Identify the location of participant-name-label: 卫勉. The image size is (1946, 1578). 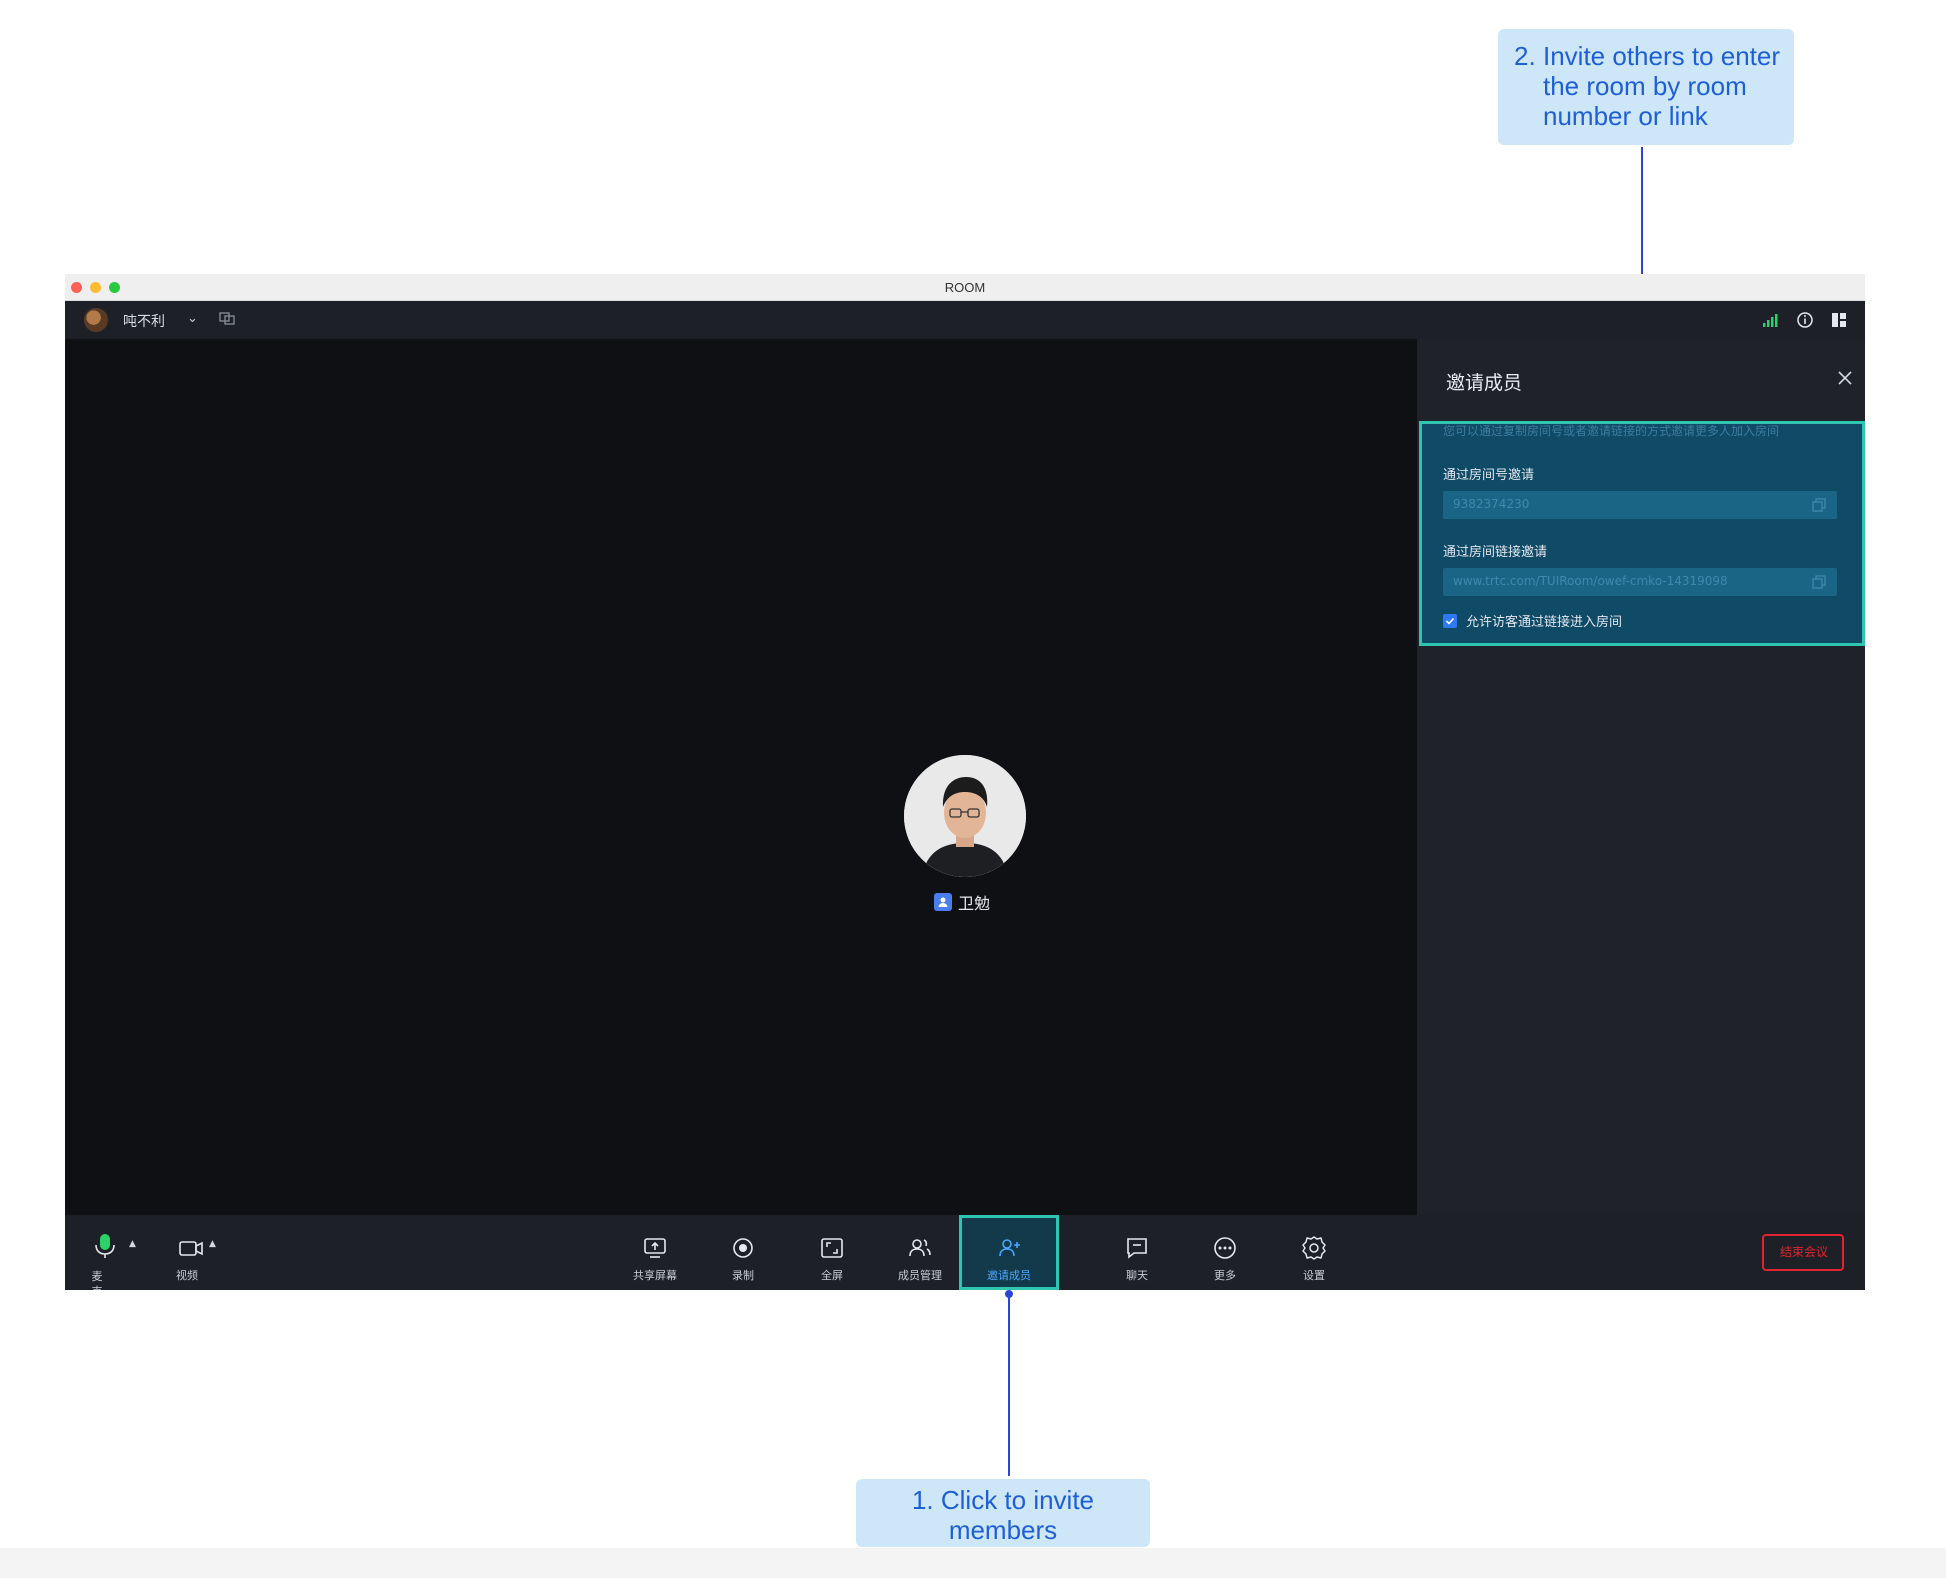
(962, 902).